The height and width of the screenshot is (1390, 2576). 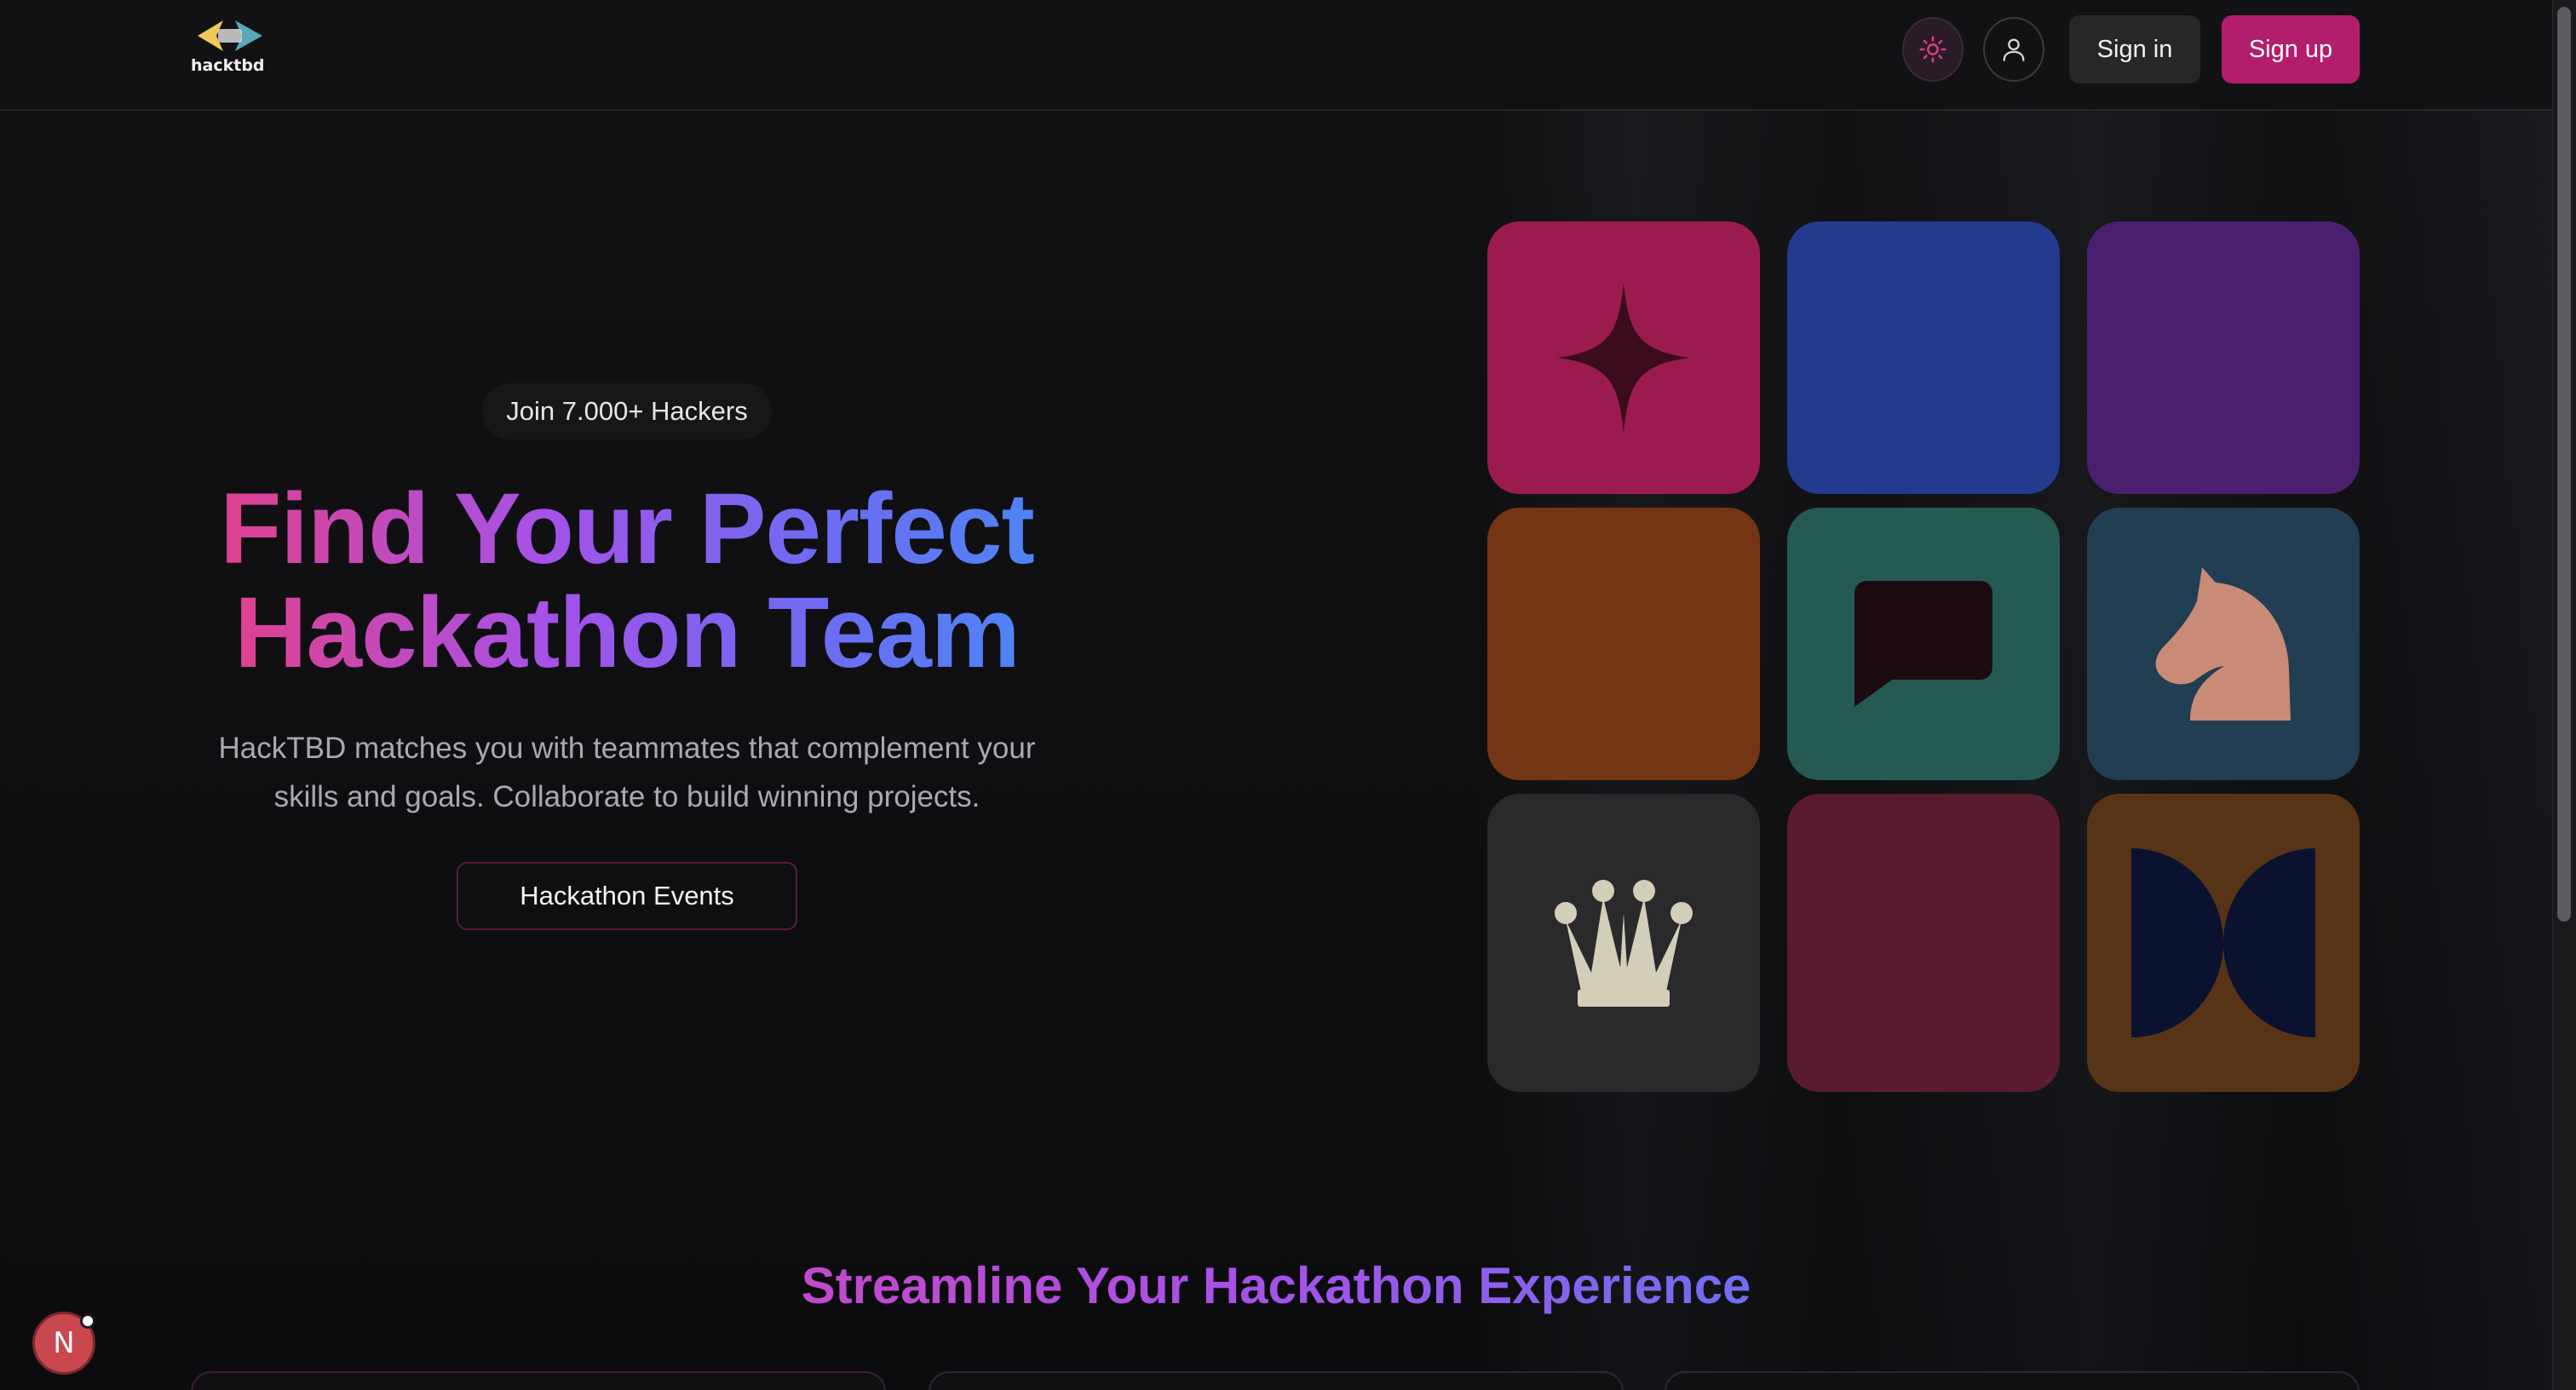 What do you see at coordinates (88, 1321) in the screenshot?
I see `notification-dot` at bounding box center [88, 1321].